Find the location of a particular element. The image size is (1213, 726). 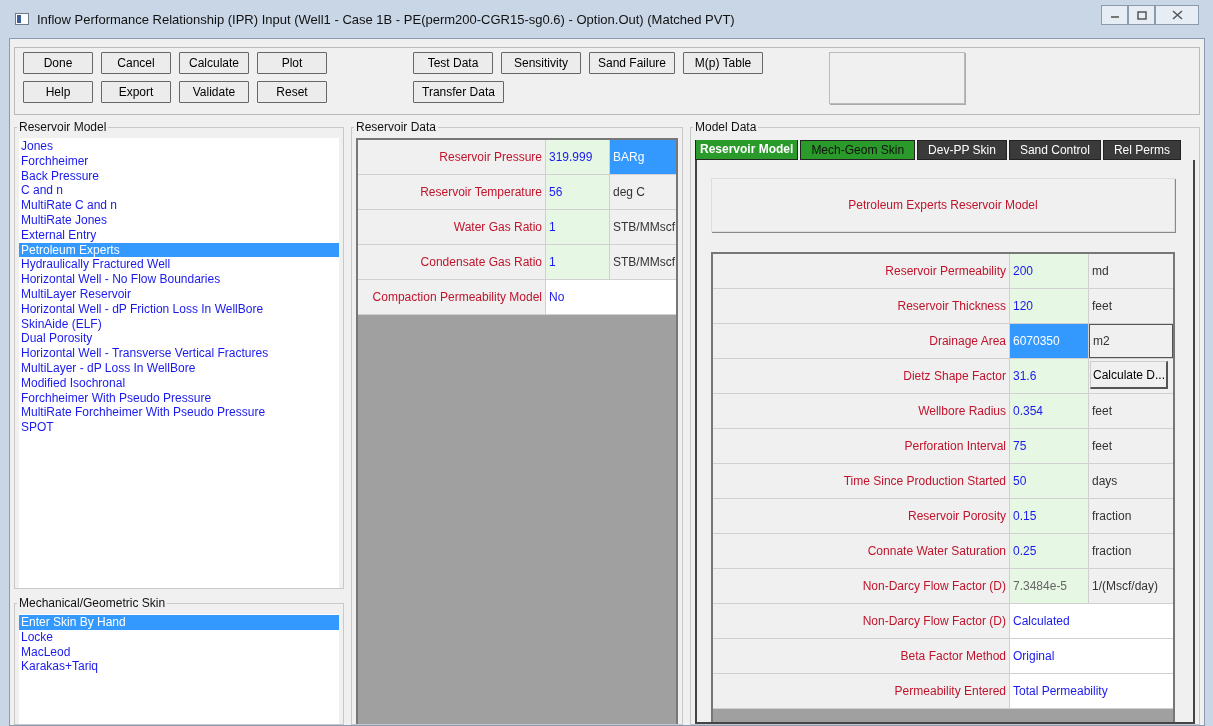

value-field: 50 is located at coordinates (1049, 481).